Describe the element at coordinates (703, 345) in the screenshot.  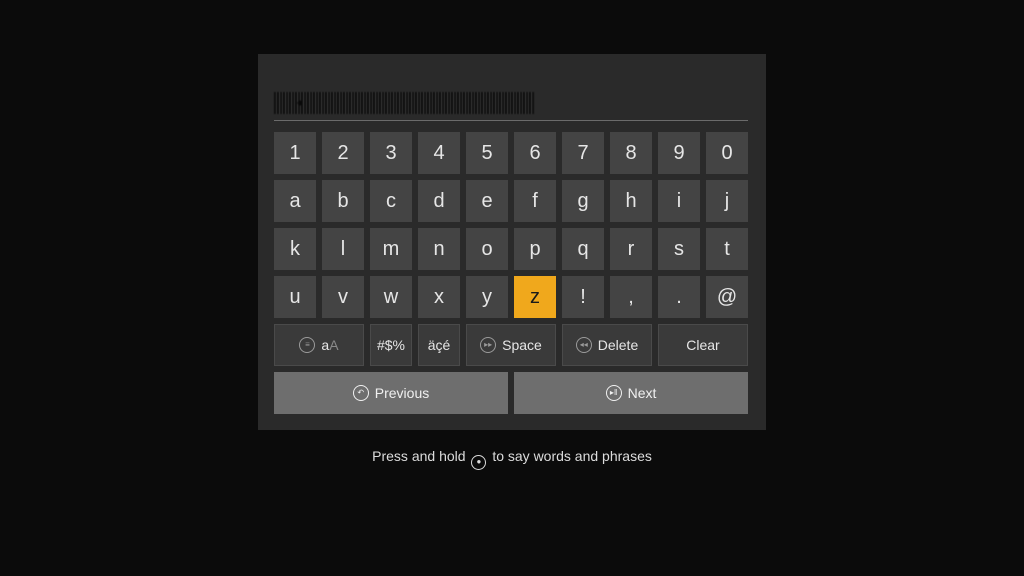
I see `clear-key: Clear` at that location.